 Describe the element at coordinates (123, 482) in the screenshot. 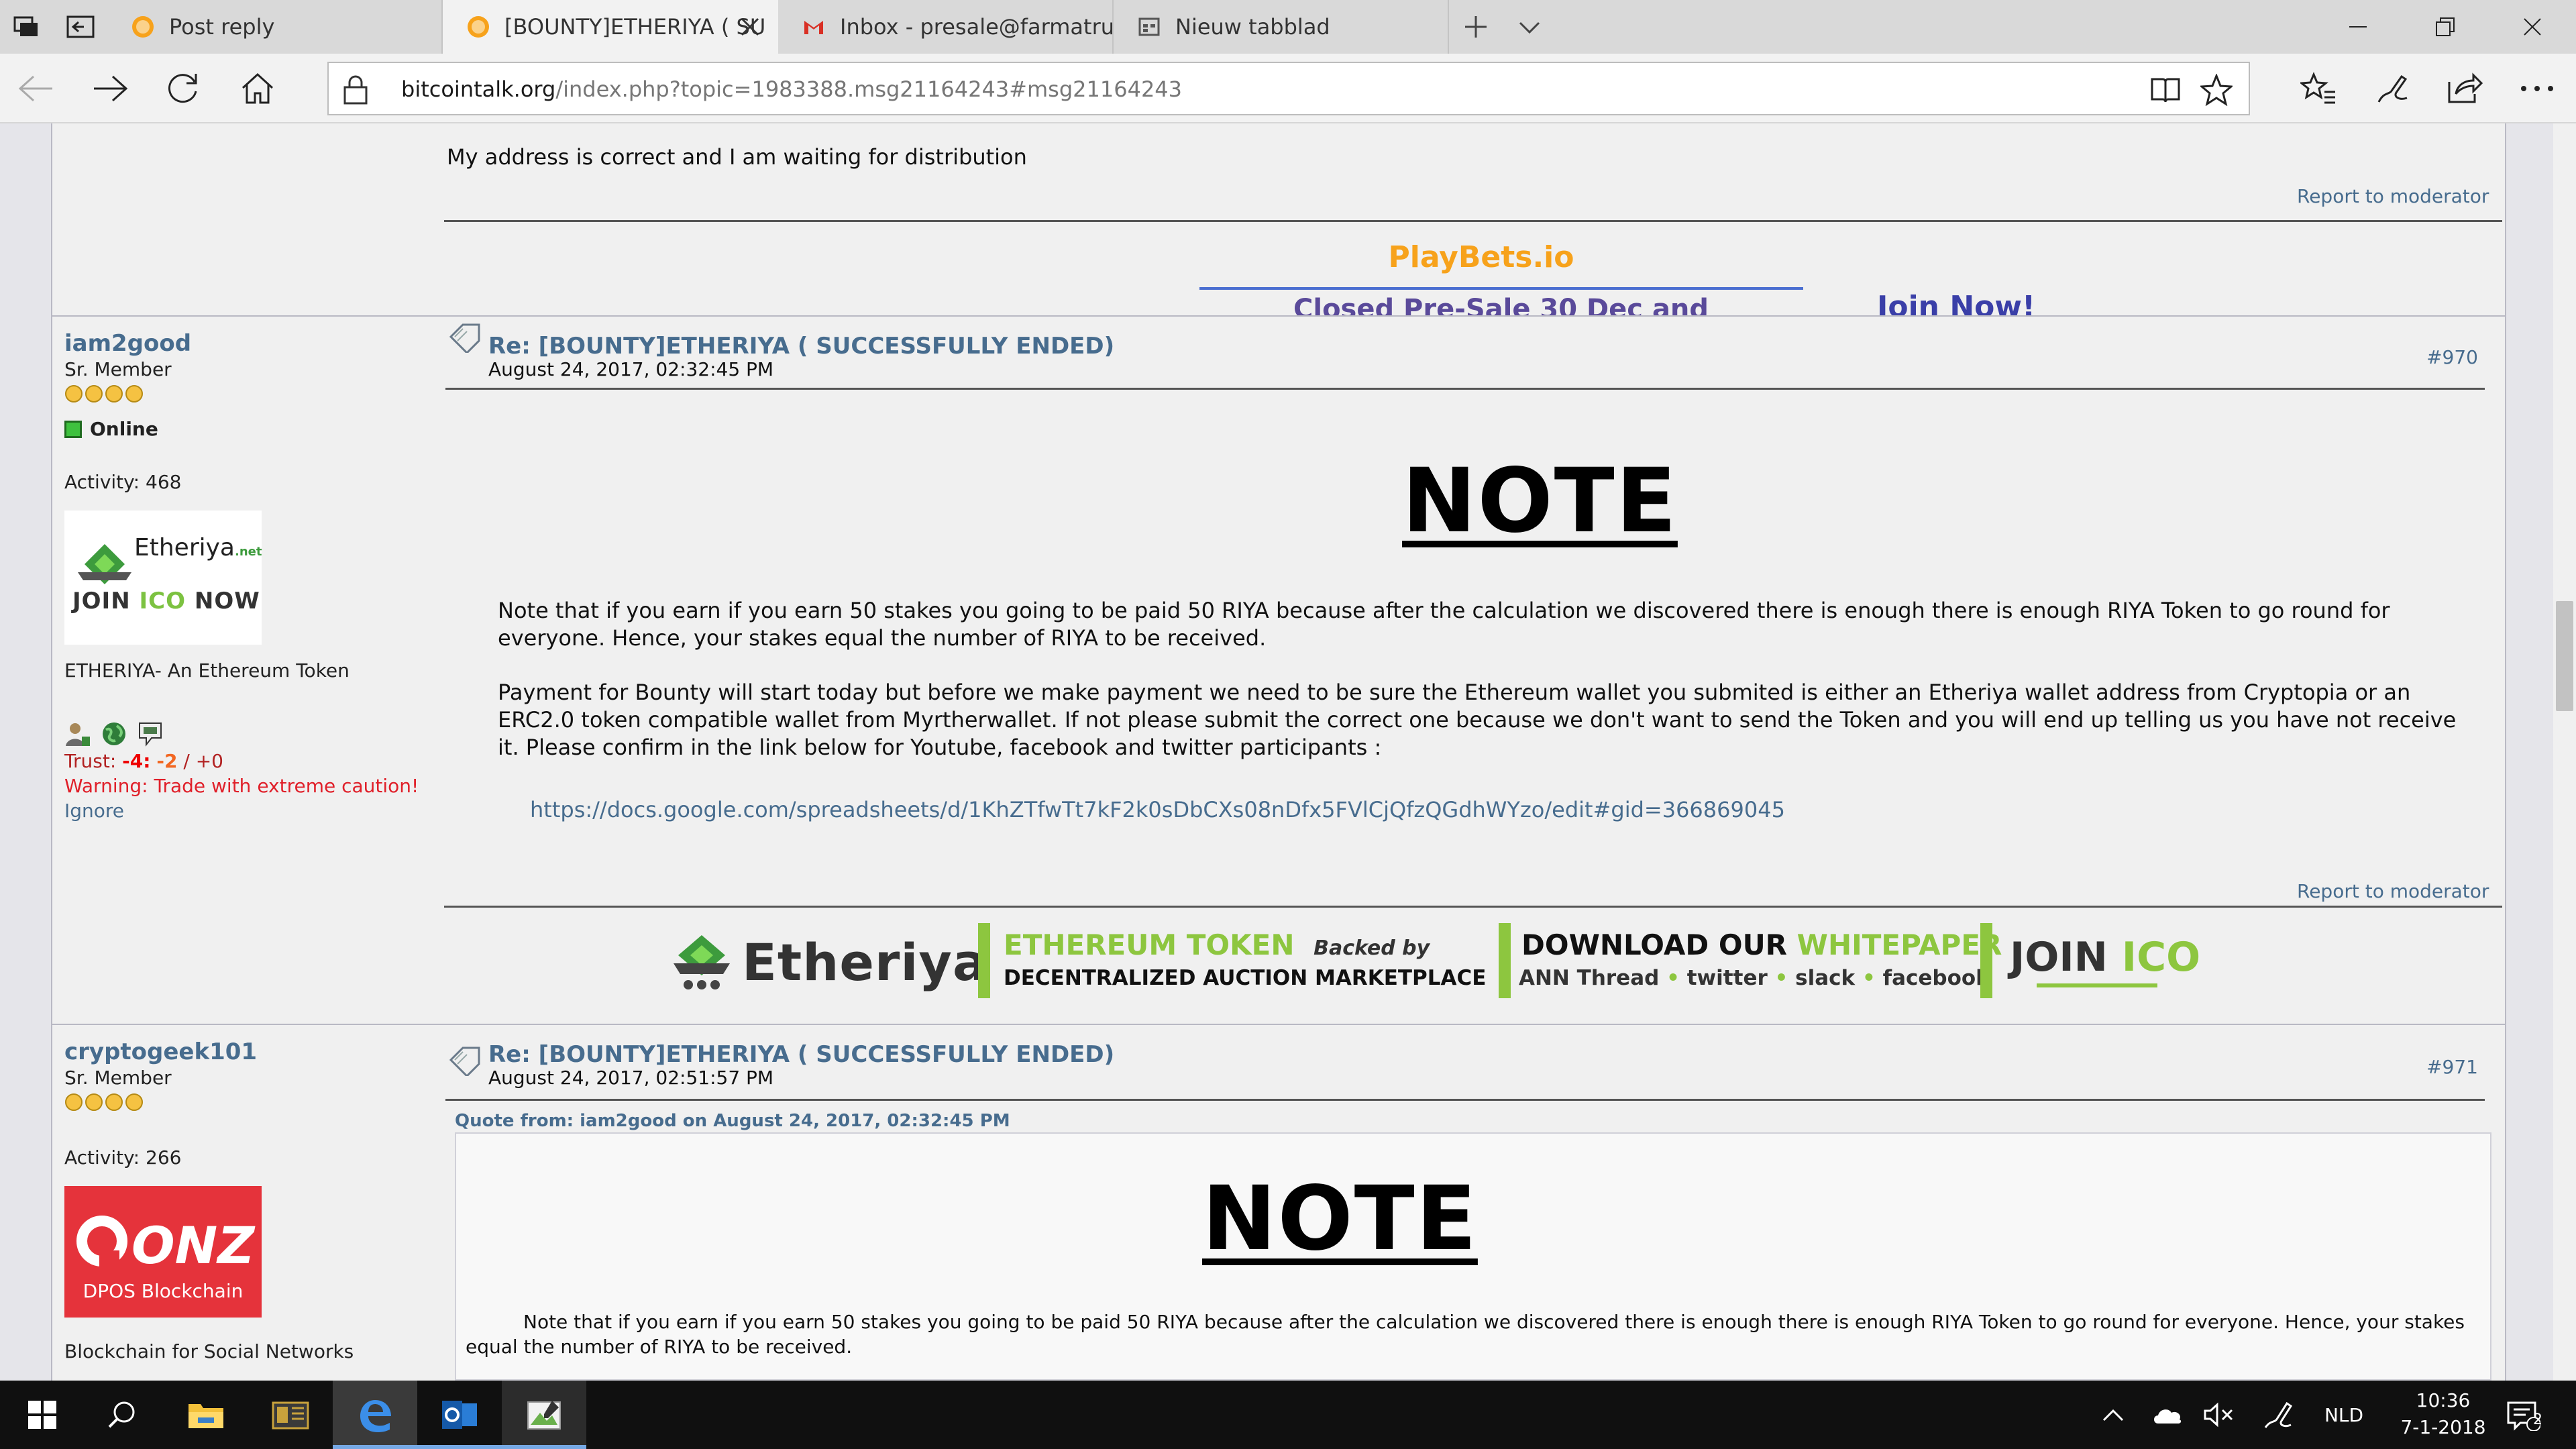

I see `activity-count: Activity: 468` at that location.